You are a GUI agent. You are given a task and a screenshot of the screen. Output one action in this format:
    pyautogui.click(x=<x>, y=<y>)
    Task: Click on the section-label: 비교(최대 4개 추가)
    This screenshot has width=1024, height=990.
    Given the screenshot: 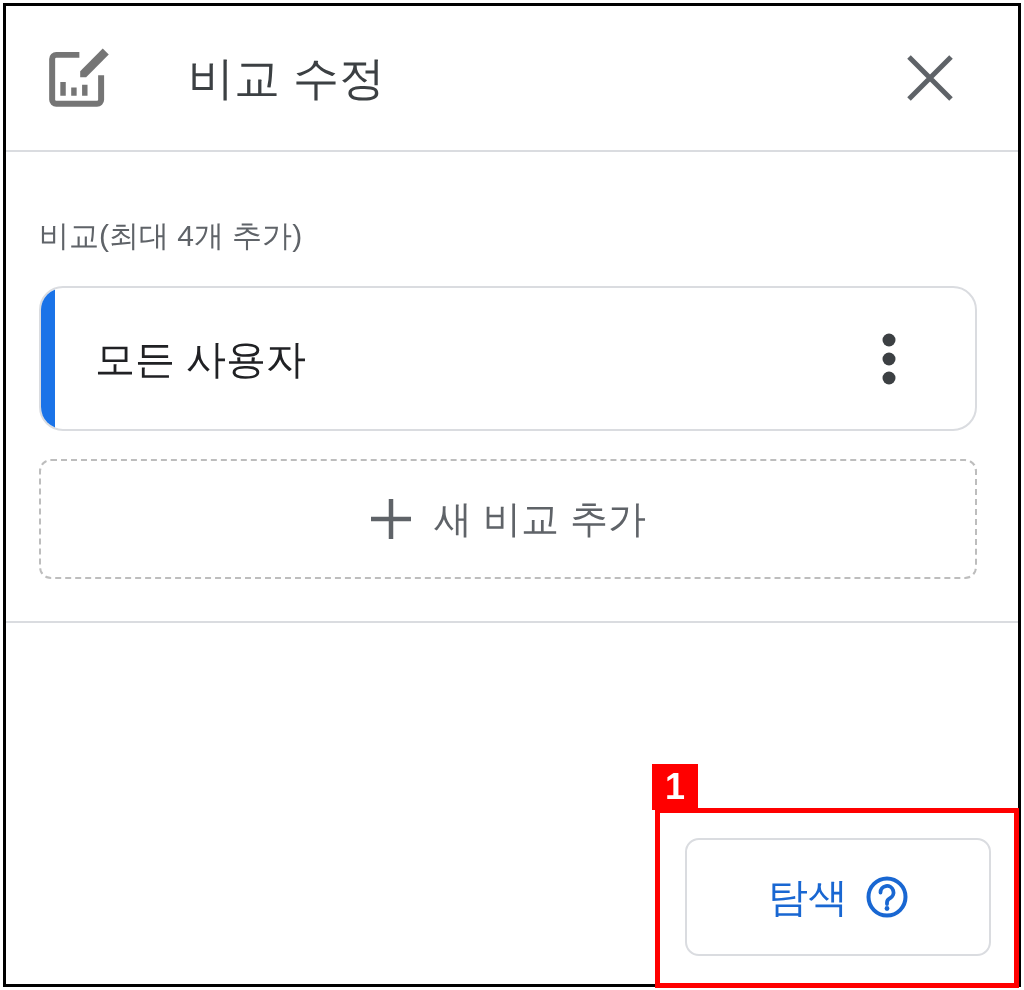 What is the action you would take?
    pyautogui.click(x=171, y=236)
    